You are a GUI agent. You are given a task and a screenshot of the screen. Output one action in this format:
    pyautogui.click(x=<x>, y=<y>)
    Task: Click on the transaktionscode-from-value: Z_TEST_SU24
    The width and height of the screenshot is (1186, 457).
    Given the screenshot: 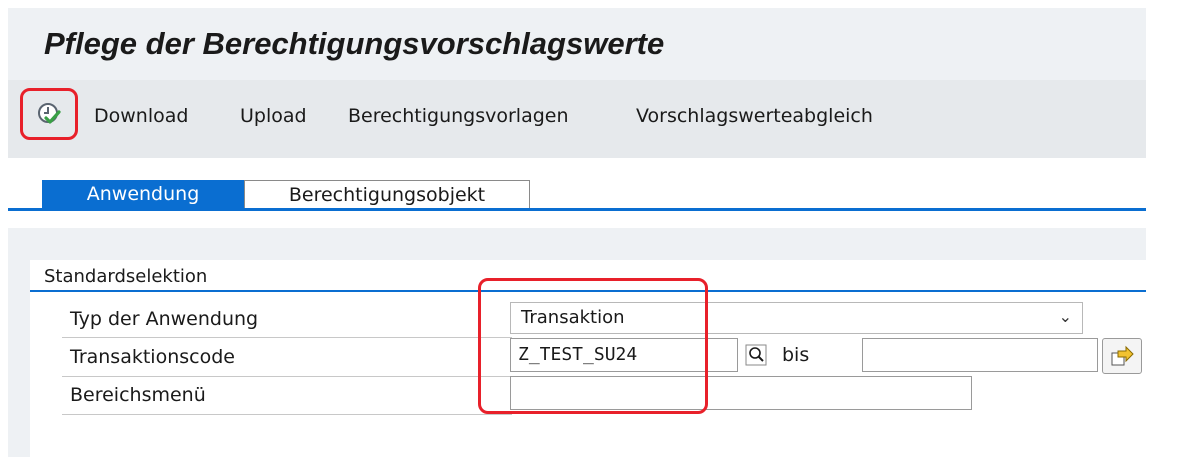 What is the action you would take?
    pyautogui.click(x=578, y=354)
    